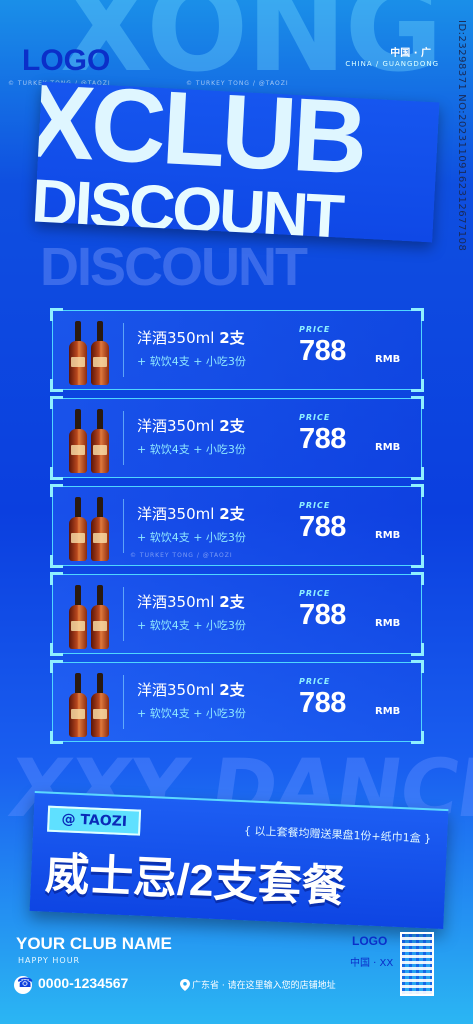 The height and width of the screenshot is (1024, 473). Describe the element at coordinates (195, 880) in the screenshot. I see `promo-headline: 威士忌/2支套餐` at that location.